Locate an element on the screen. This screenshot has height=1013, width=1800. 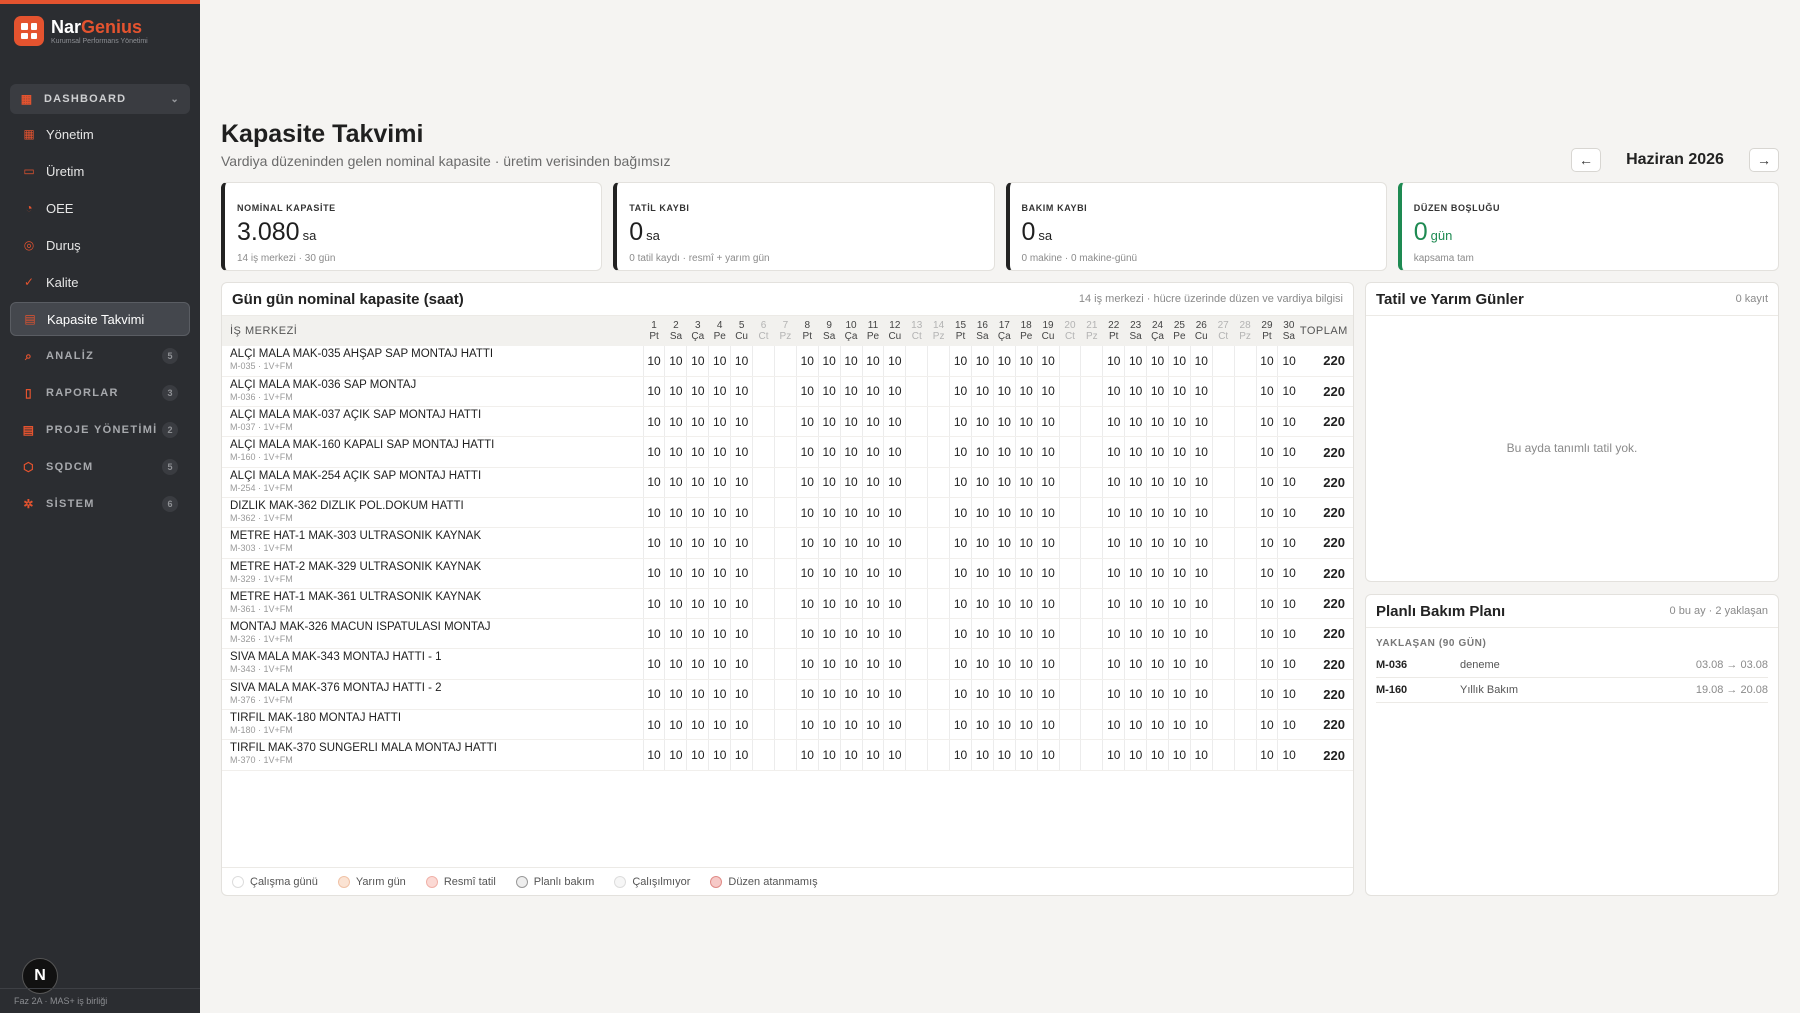
sidebar-item-durus: ◎ Duruş is located at coordinates (100, 245).